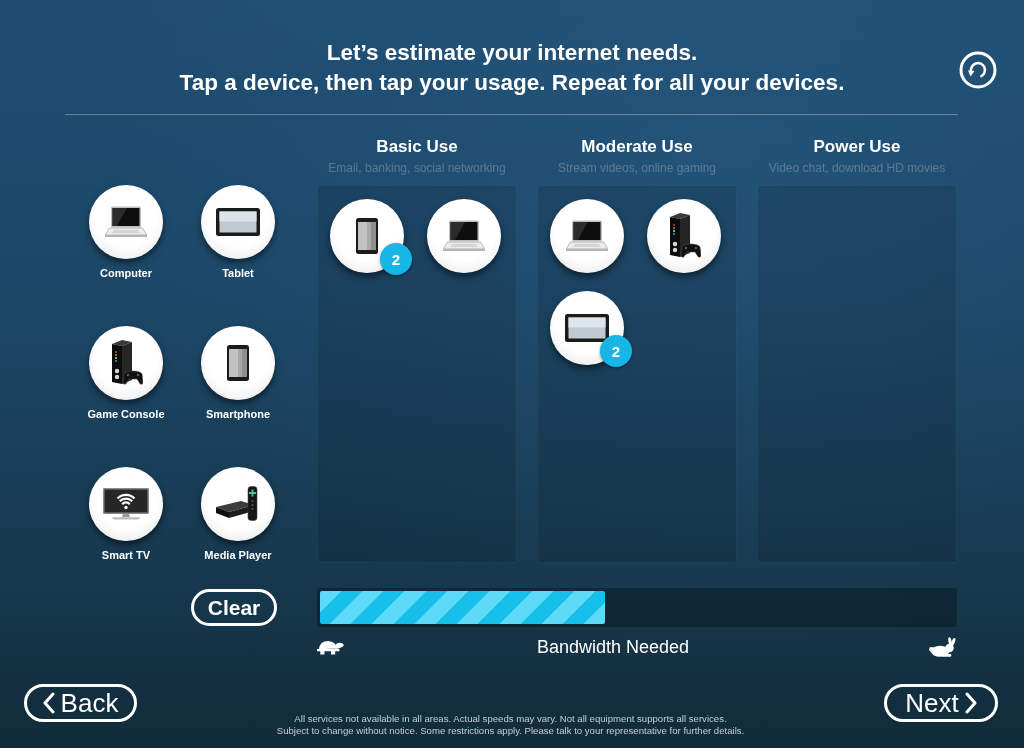 The height and width of the screenshot is (748, 1024). I want to click on device-label: Smartphone, so click(238, 414).